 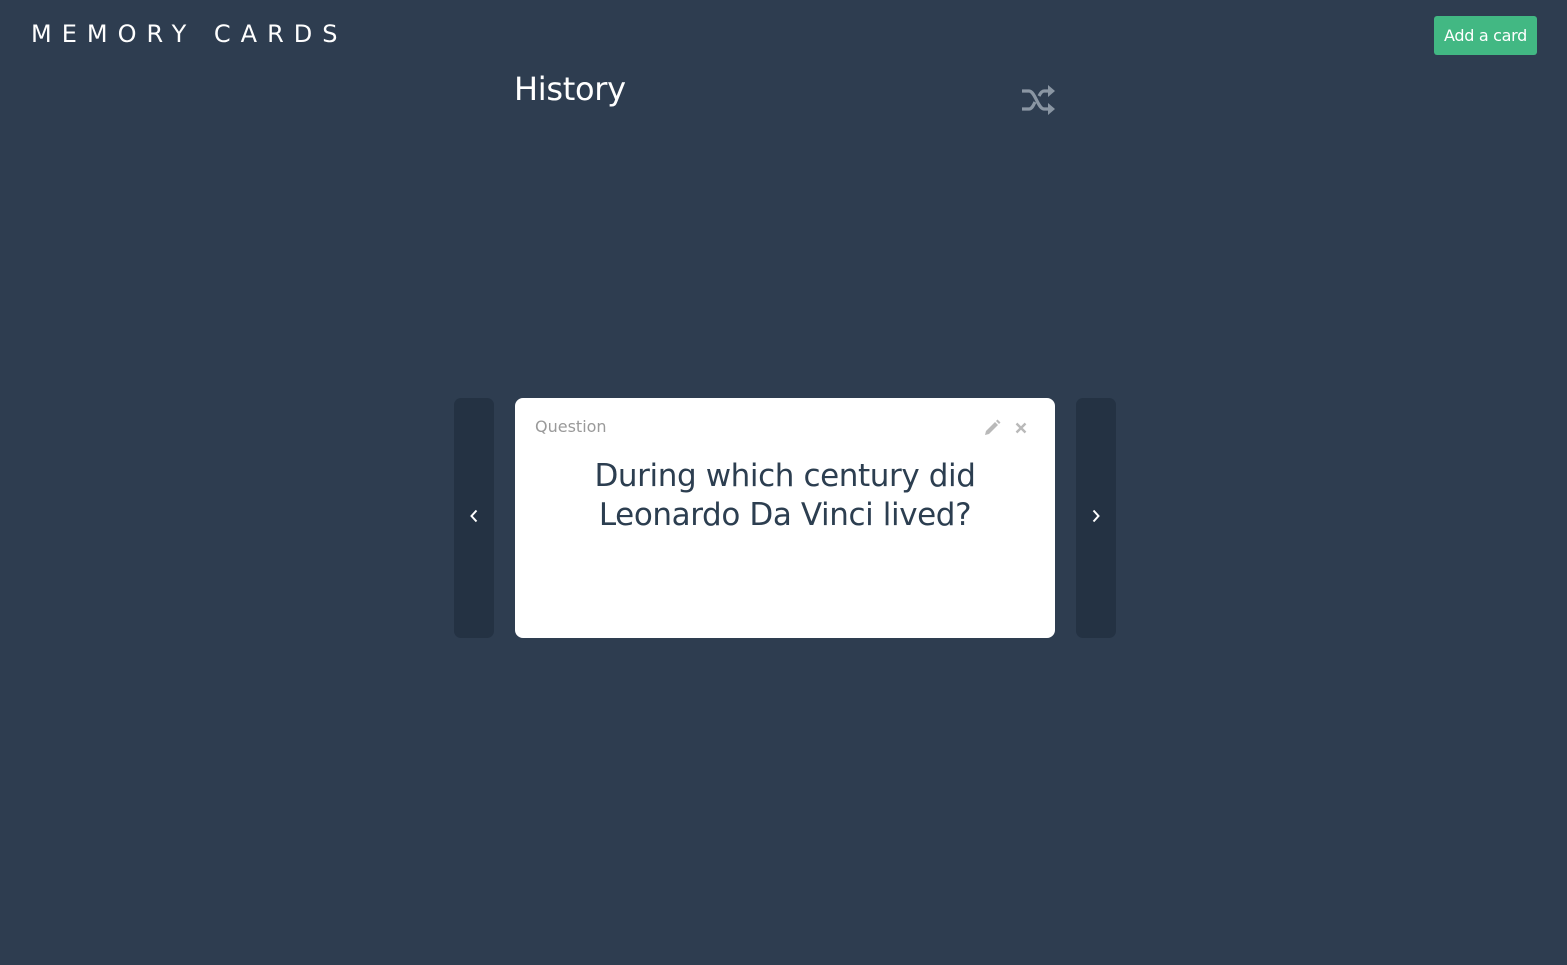 I want to click on previous-card-button, so click(x=474, y=518).